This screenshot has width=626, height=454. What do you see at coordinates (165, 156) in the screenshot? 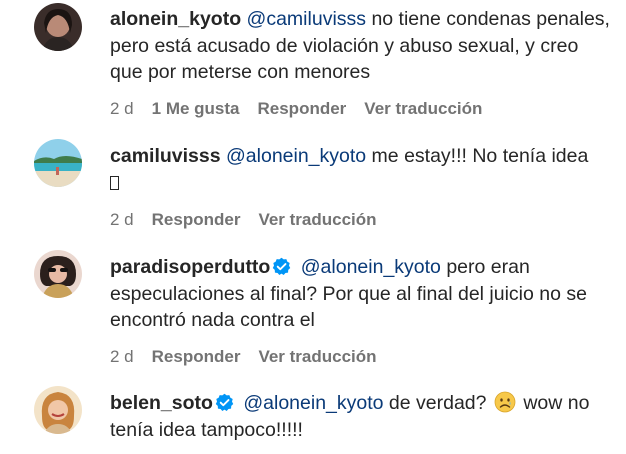
I see `username: camiluvisss` at bounding box center [165, 156].